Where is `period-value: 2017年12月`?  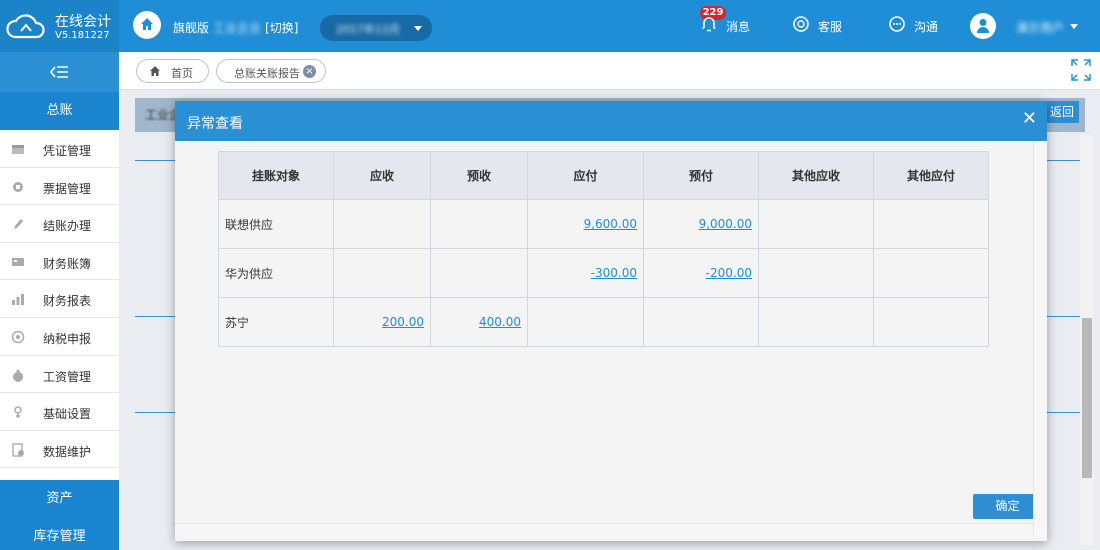
period-value: 2017年12月 is located at coordinates (368, 29).